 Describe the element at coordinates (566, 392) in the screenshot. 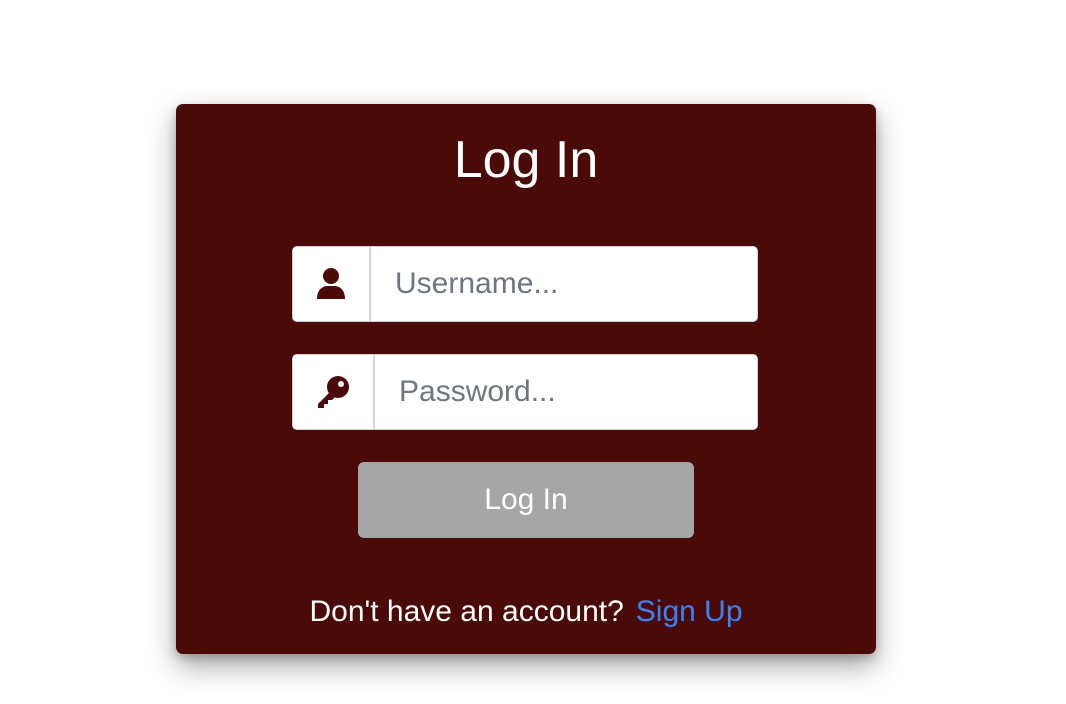

I see `password-input` at that location.